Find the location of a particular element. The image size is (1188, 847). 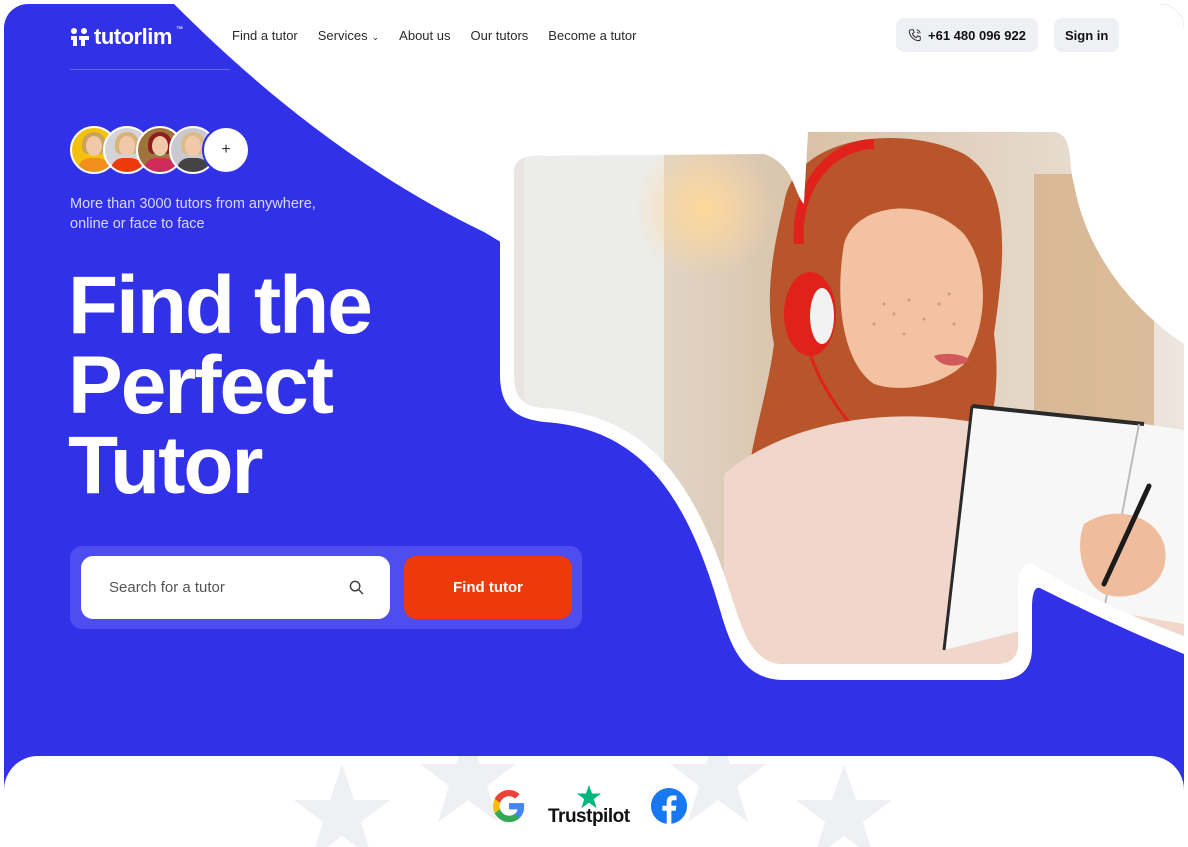

find-tutor-button: Find tutor is located at coordinates (488, 587).